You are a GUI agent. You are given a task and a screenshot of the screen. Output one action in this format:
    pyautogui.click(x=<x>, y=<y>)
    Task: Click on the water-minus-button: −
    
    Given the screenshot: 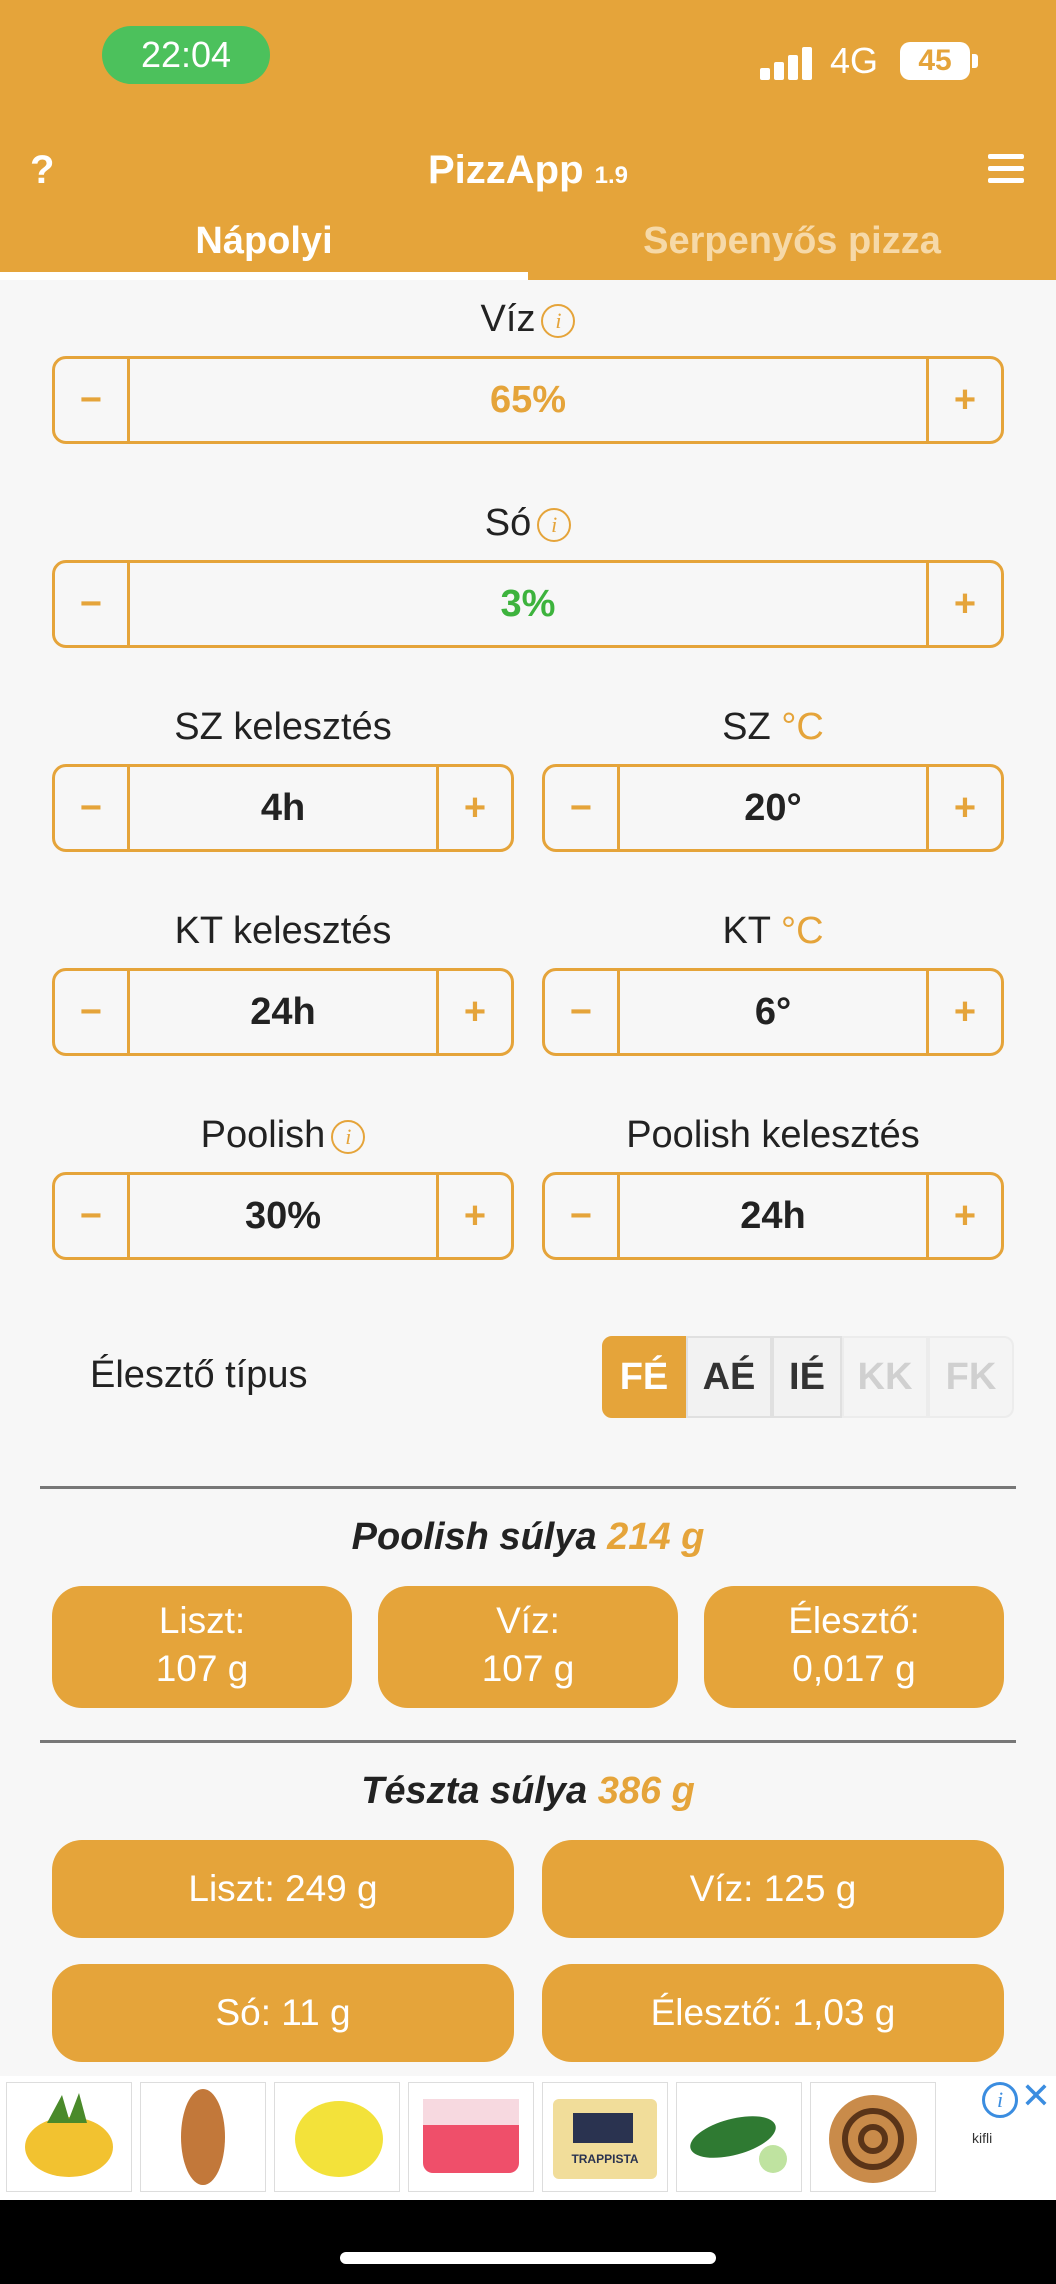 What is the action you would take?
    pyautogui.click(x=92, y=400)
    